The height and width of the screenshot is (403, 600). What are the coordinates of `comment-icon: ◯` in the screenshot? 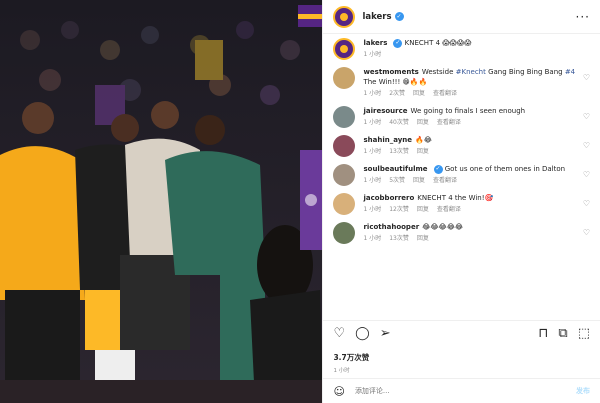 It's located at (362, 333).